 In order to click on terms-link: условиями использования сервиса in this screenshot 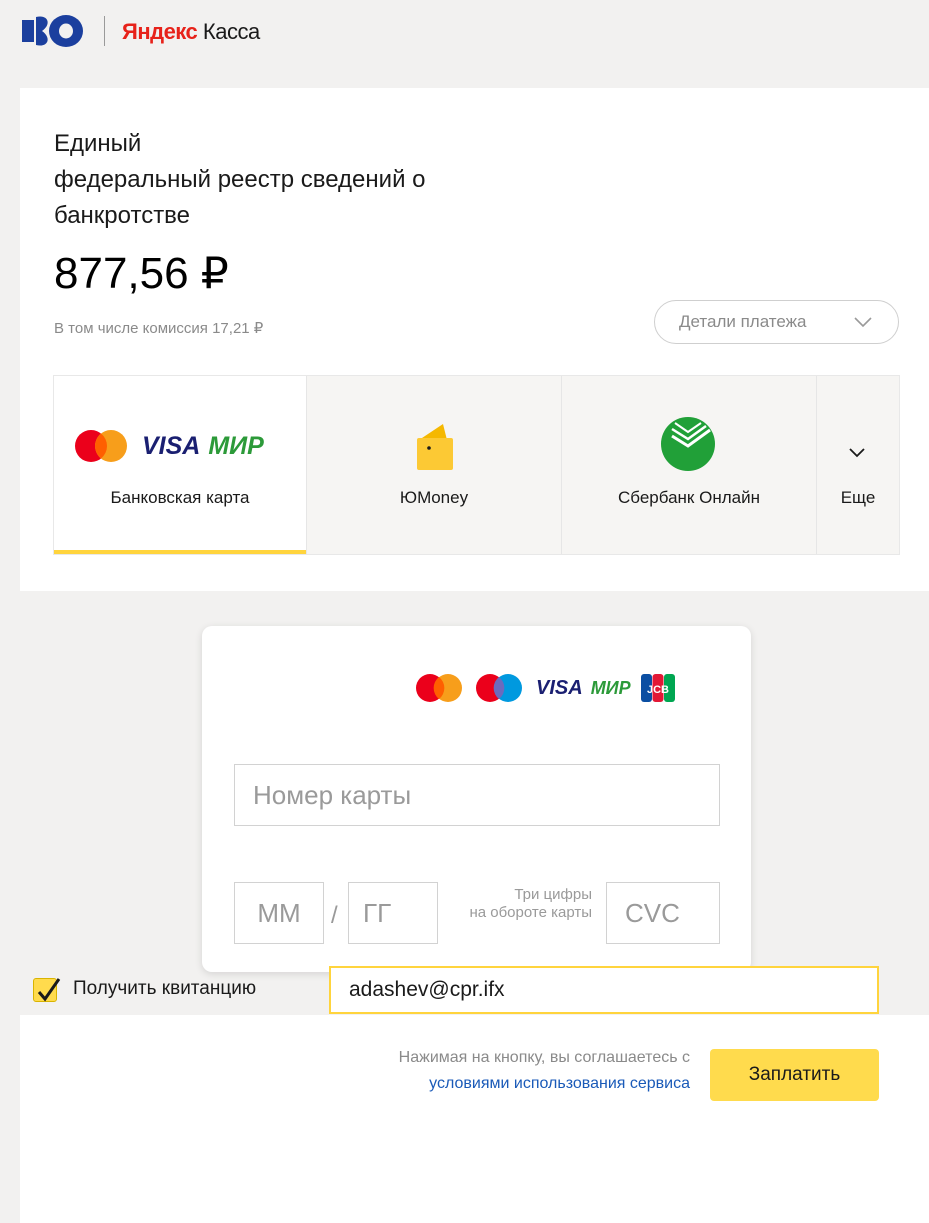, I will do `click(465, 1084)`.